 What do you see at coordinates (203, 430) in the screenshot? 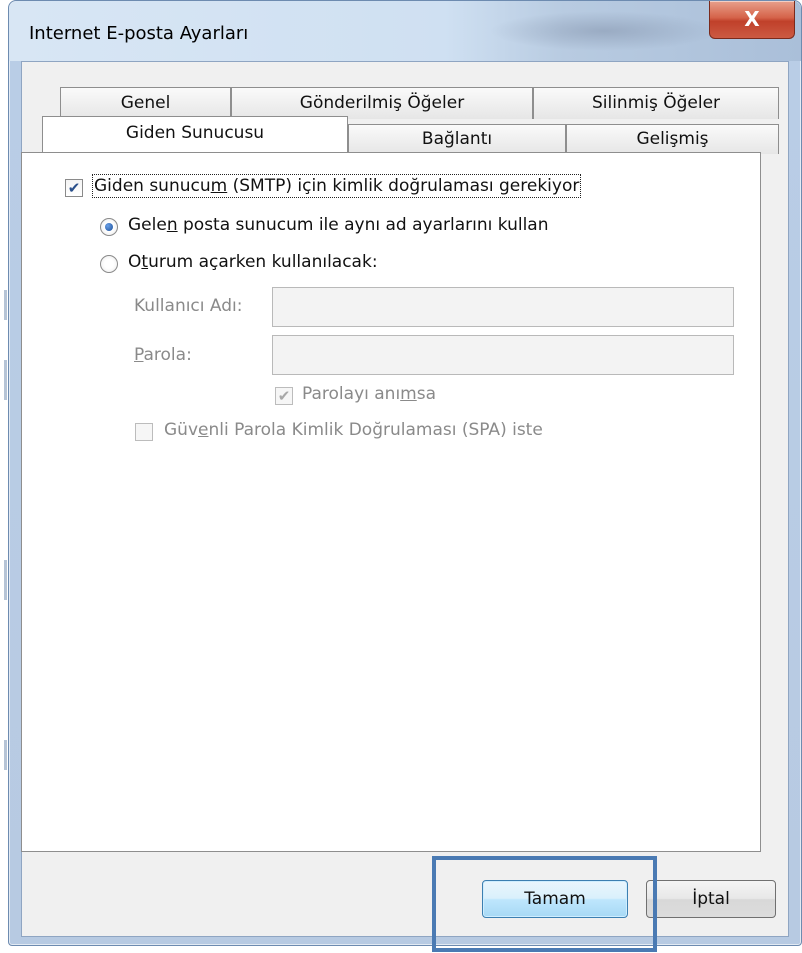
I see `access-key: e` at bounding box center [203, 430].